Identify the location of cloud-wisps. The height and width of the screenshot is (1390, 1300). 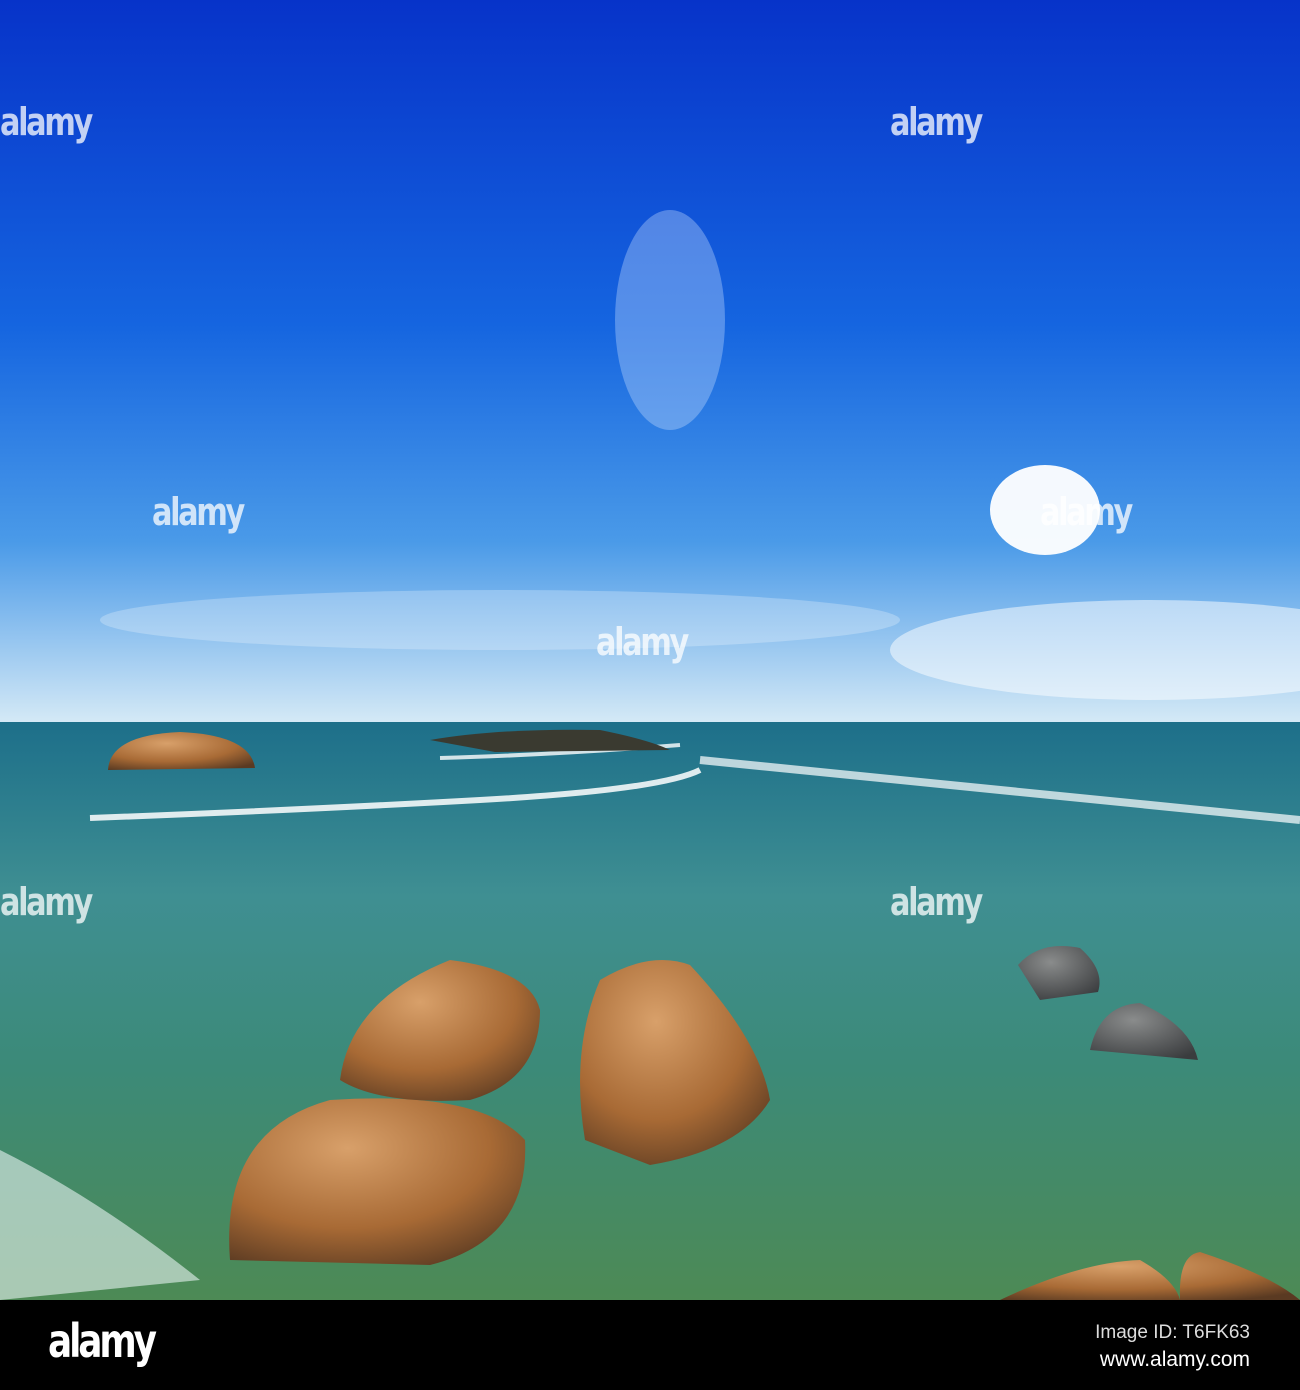
(670, 320).